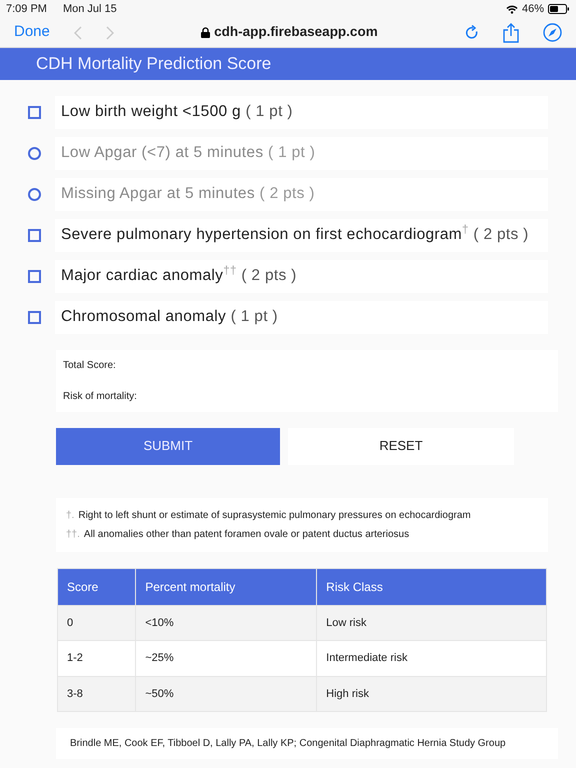  What do you see at coordinates (97, 623) in the screenshot?
I see `table-cell: 0` at bounding box center [97, 623].